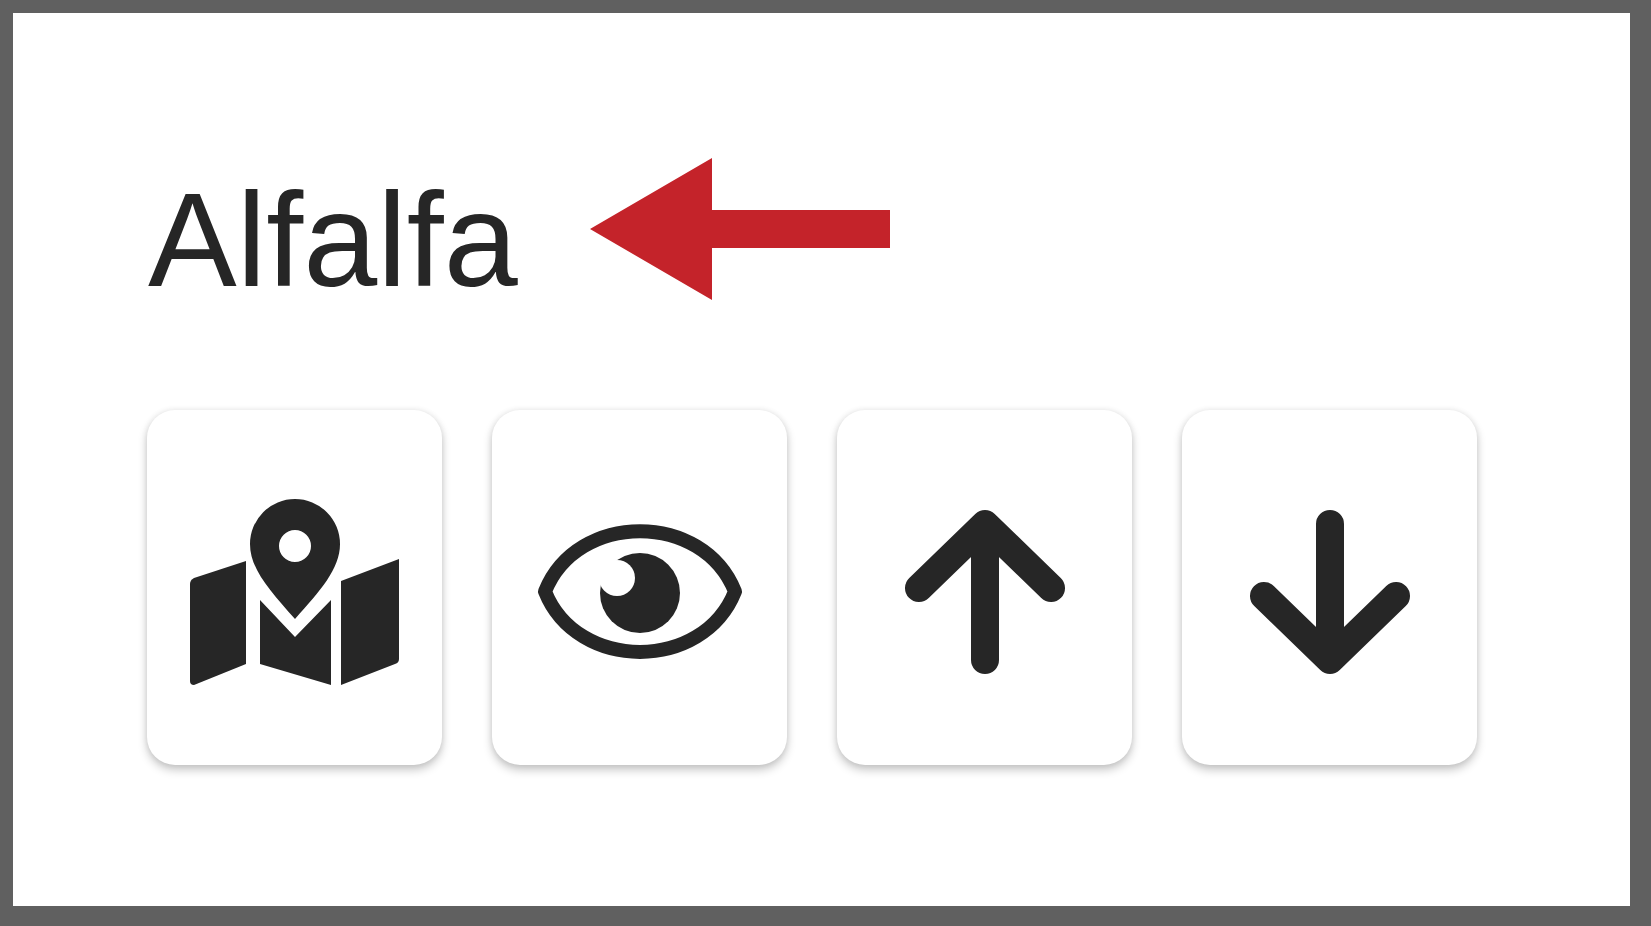 The height and width of the screenshot is (926, 1651). What do you see at coordinates (333, 240) in the screenshot?
I see `item-title: Alfalfa` at bounding box center [333, 240].